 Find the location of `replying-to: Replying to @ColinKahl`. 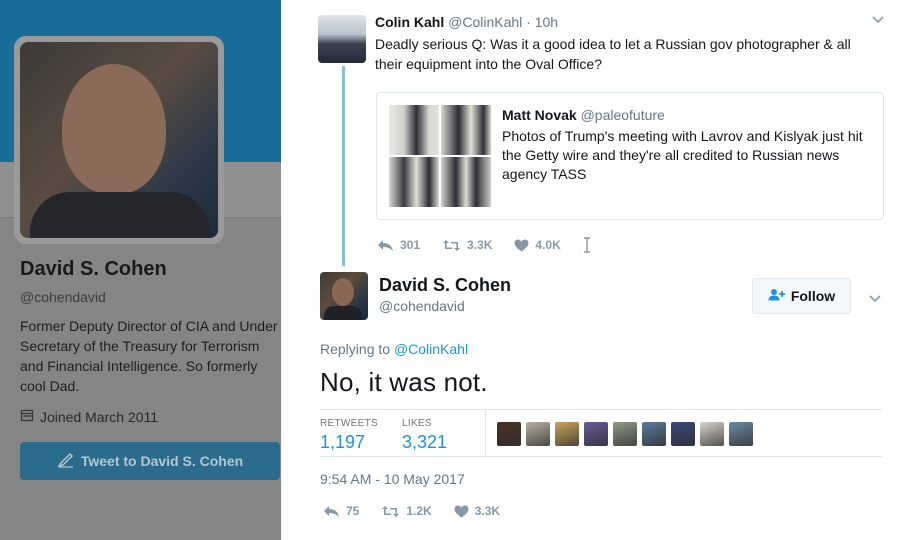

replying-to: Replying to @ColinKahl is located at coordinates (394, 349).